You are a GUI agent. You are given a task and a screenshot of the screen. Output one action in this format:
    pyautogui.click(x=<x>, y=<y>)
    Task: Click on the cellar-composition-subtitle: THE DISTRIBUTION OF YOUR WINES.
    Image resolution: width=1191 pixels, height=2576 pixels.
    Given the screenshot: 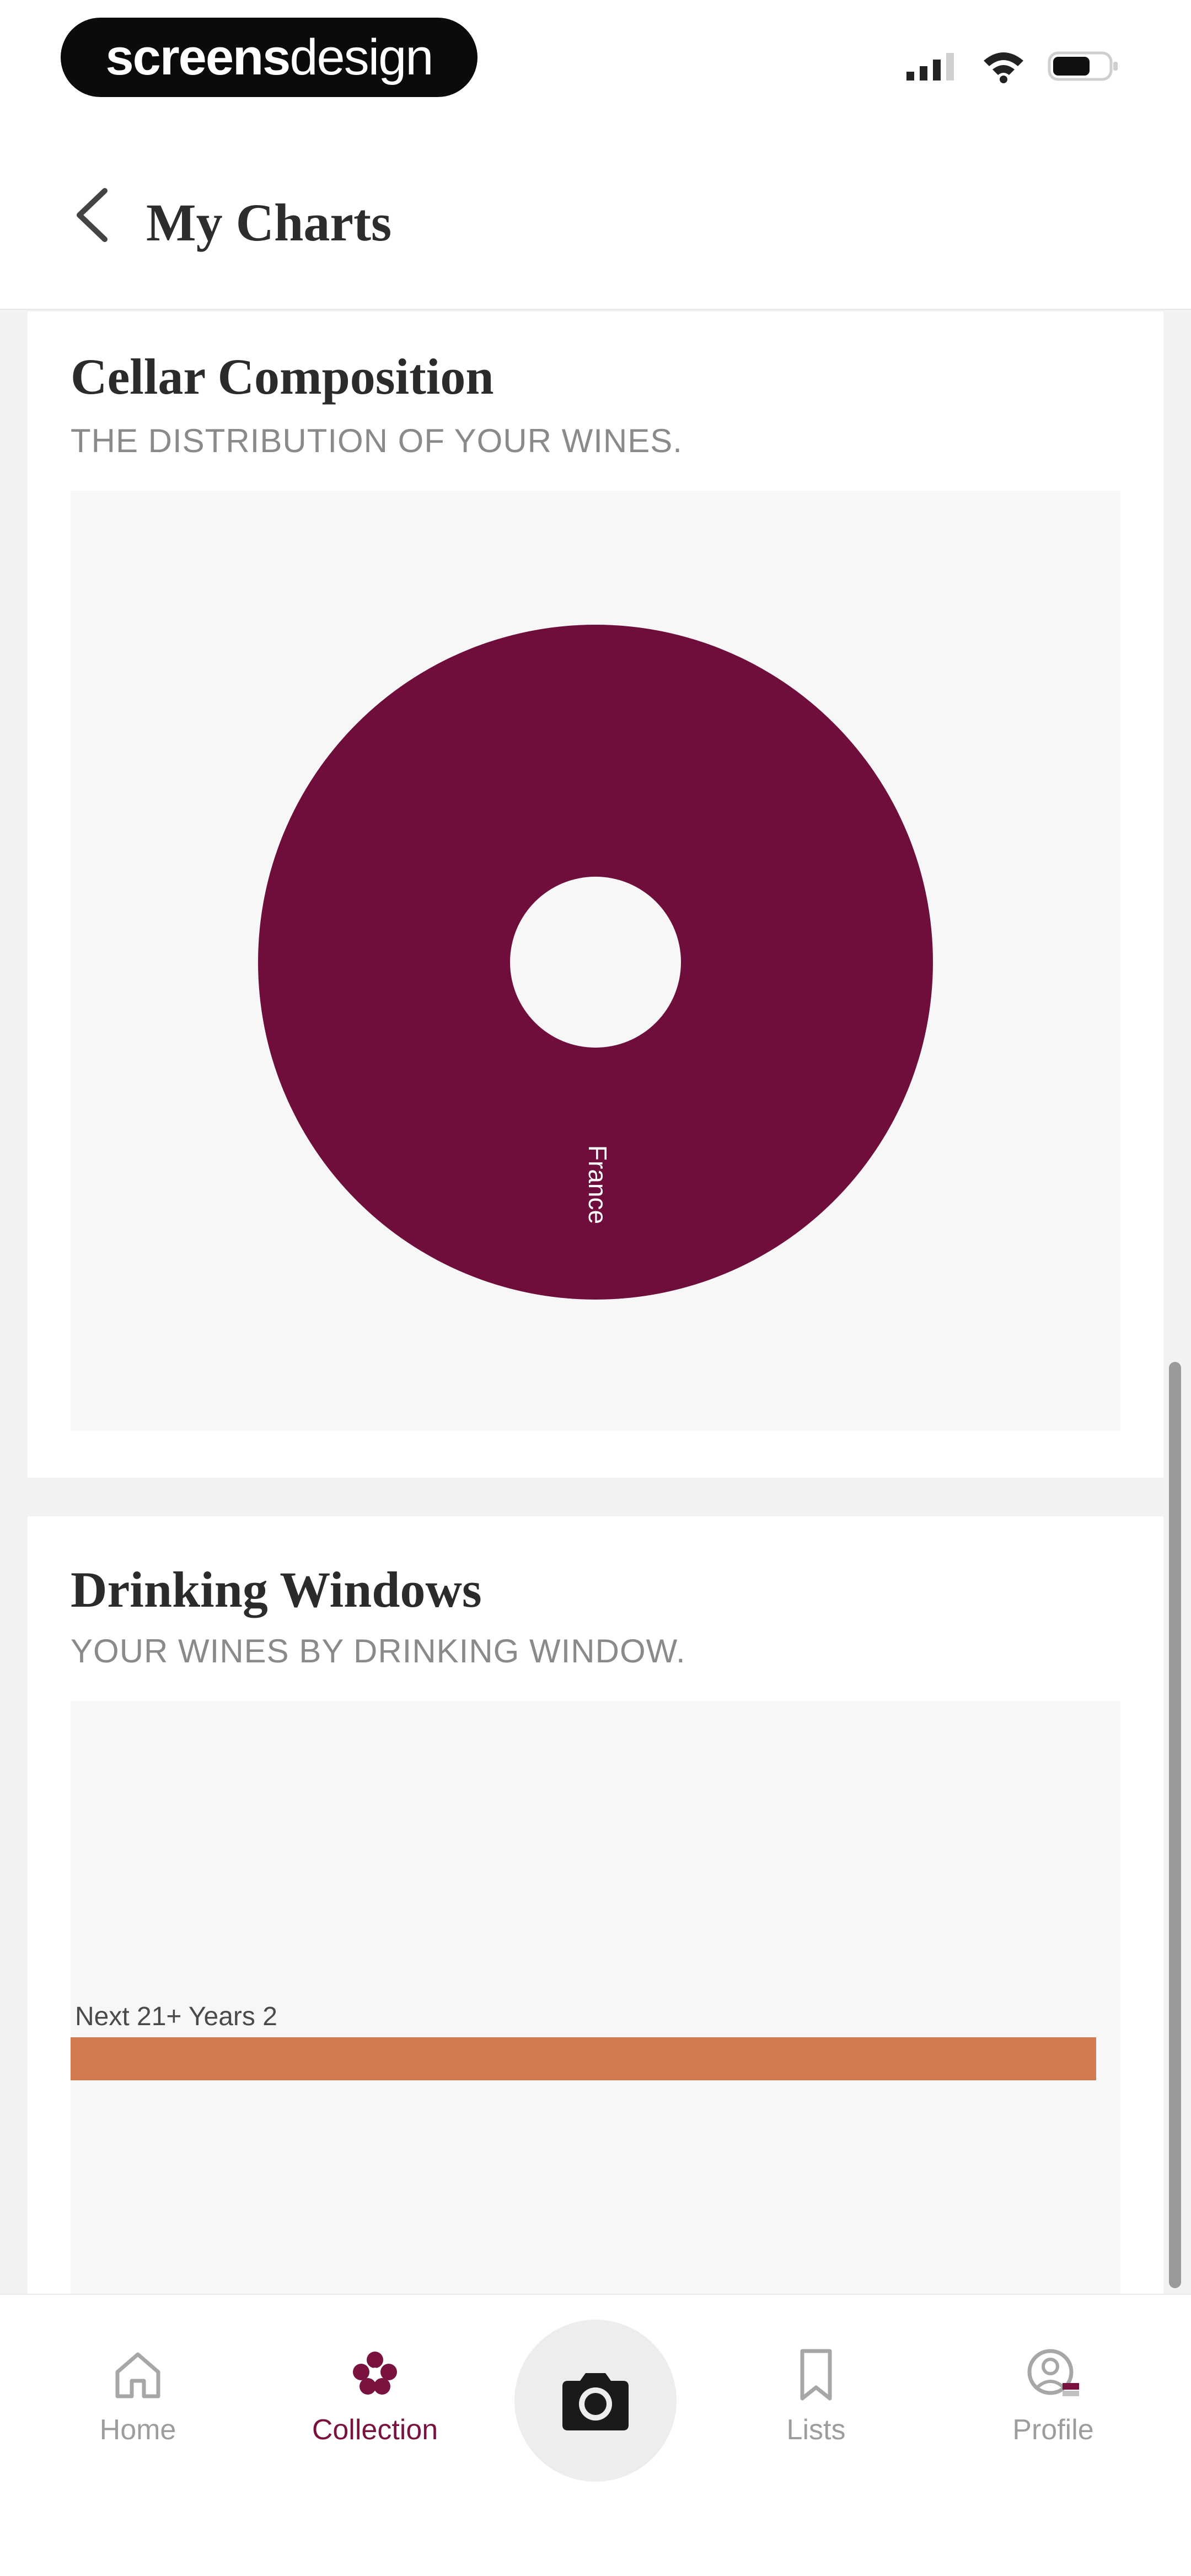 What is the action you would take?
    pyautogui.click(x=377, y=441)
    